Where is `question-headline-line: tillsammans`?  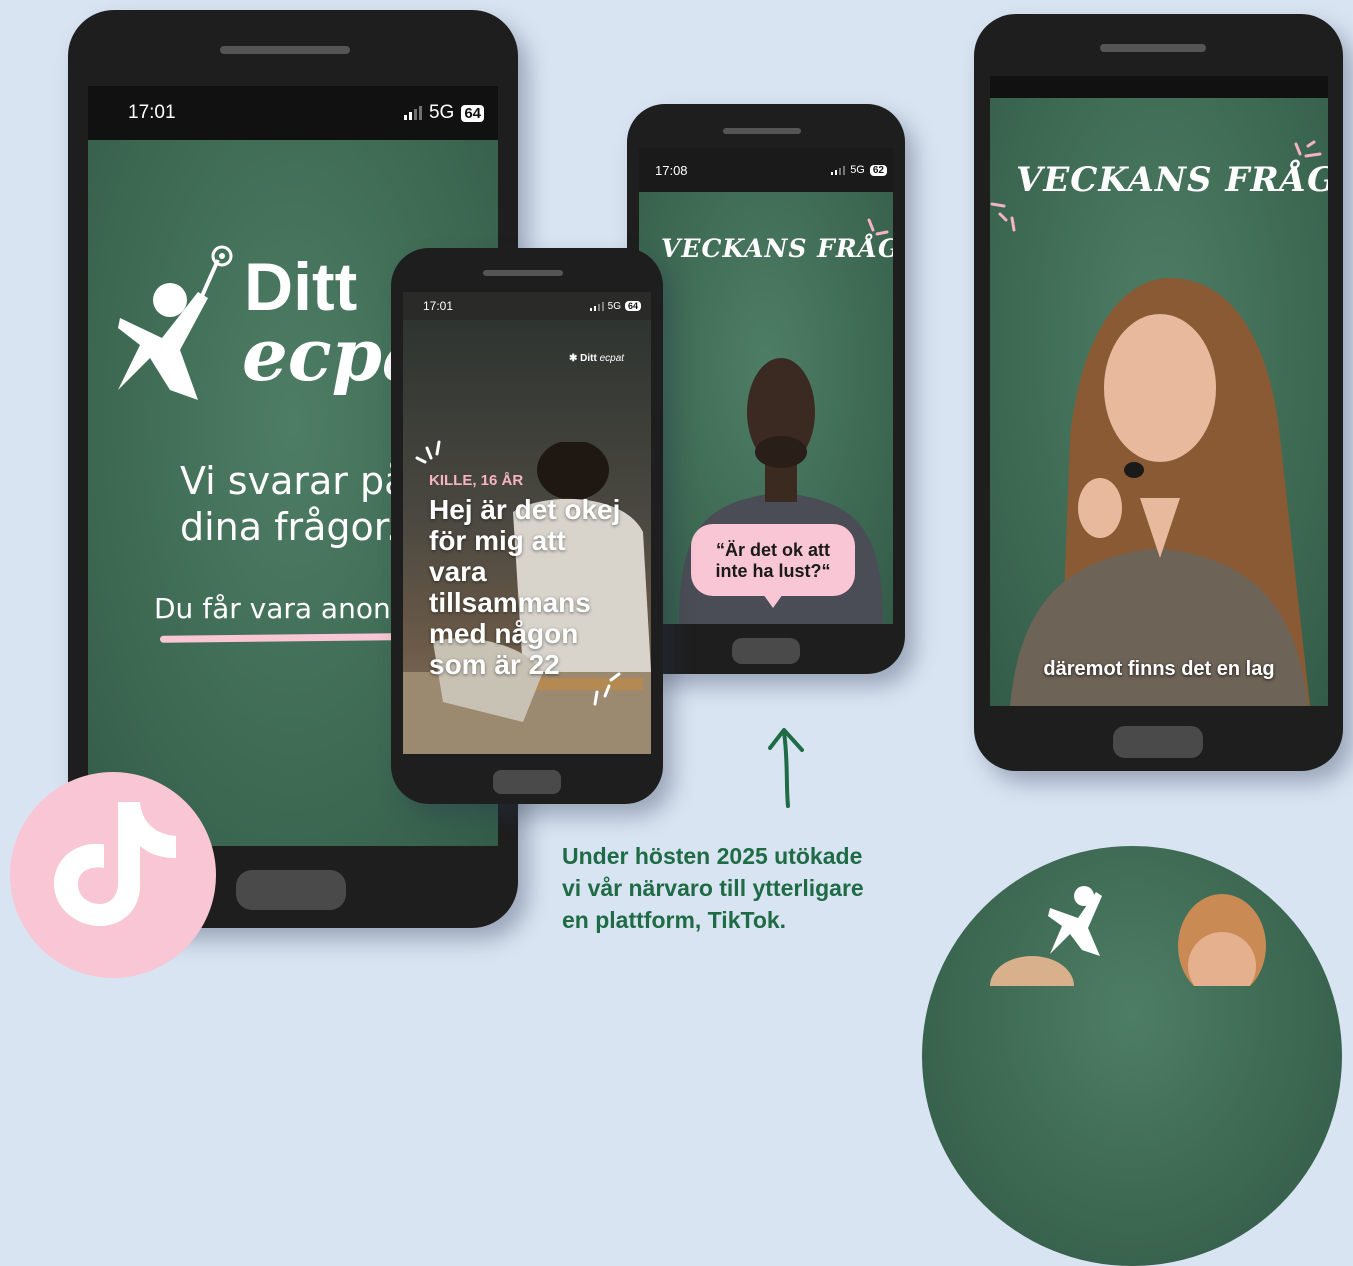 question-headline-line: tillsammans is located at coordinates (510, 602).